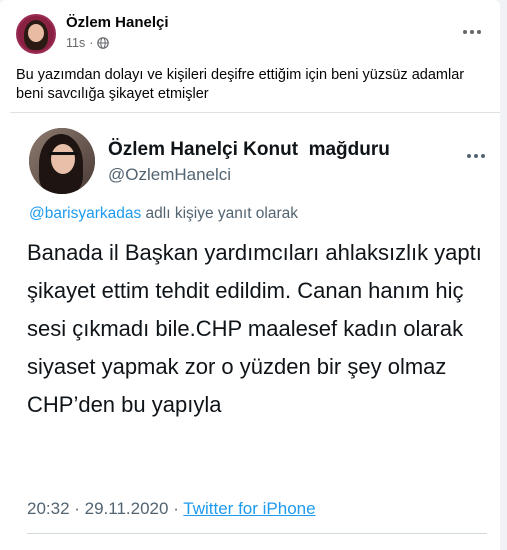 This screenshot has height=550, width=507. What do you see at coordinates (103, 43) in the screenshot?
I see `globe-icon` at bounding box center [103, 43].